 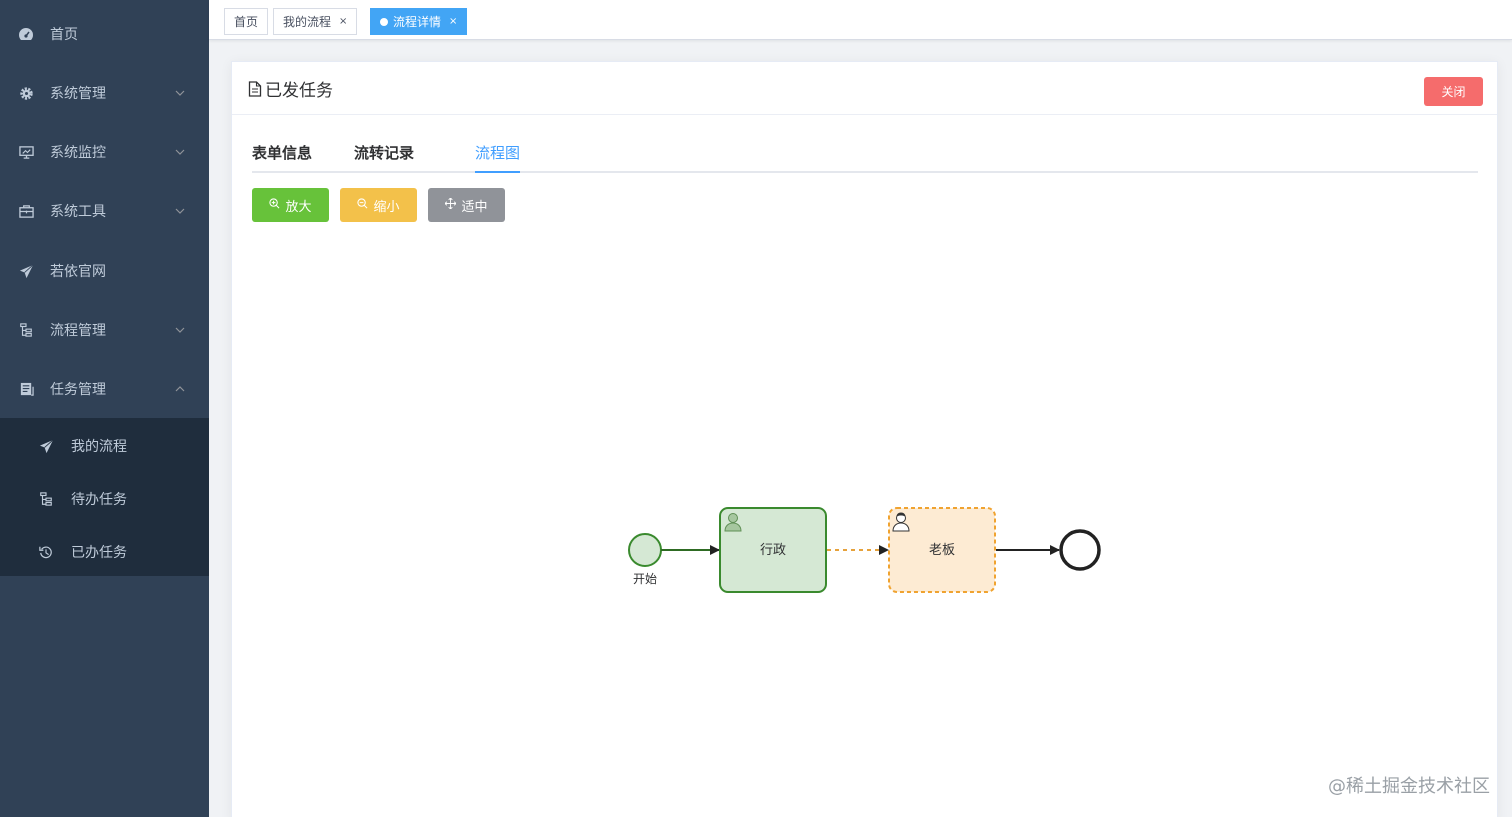 What do you see at coordinates (78, 331) in the screenshot?
I see `sidebar-item-label: 流程管理` at bounding box center [78, 331].